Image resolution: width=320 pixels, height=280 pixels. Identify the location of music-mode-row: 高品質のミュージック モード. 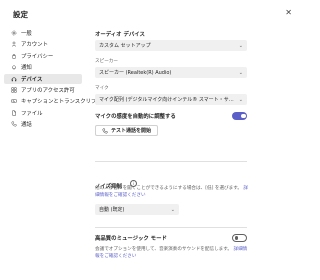
(171, 238).